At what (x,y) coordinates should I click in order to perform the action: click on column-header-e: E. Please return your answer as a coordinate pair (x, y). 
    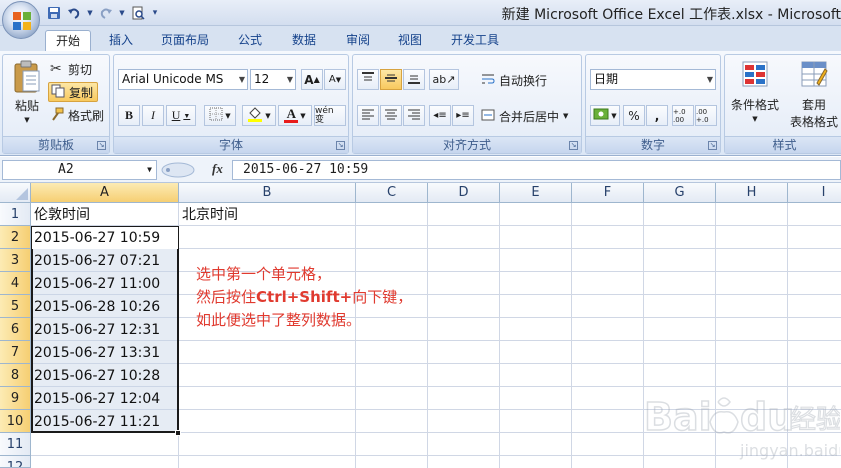
    Looking at the image, I should click on (536, 193).